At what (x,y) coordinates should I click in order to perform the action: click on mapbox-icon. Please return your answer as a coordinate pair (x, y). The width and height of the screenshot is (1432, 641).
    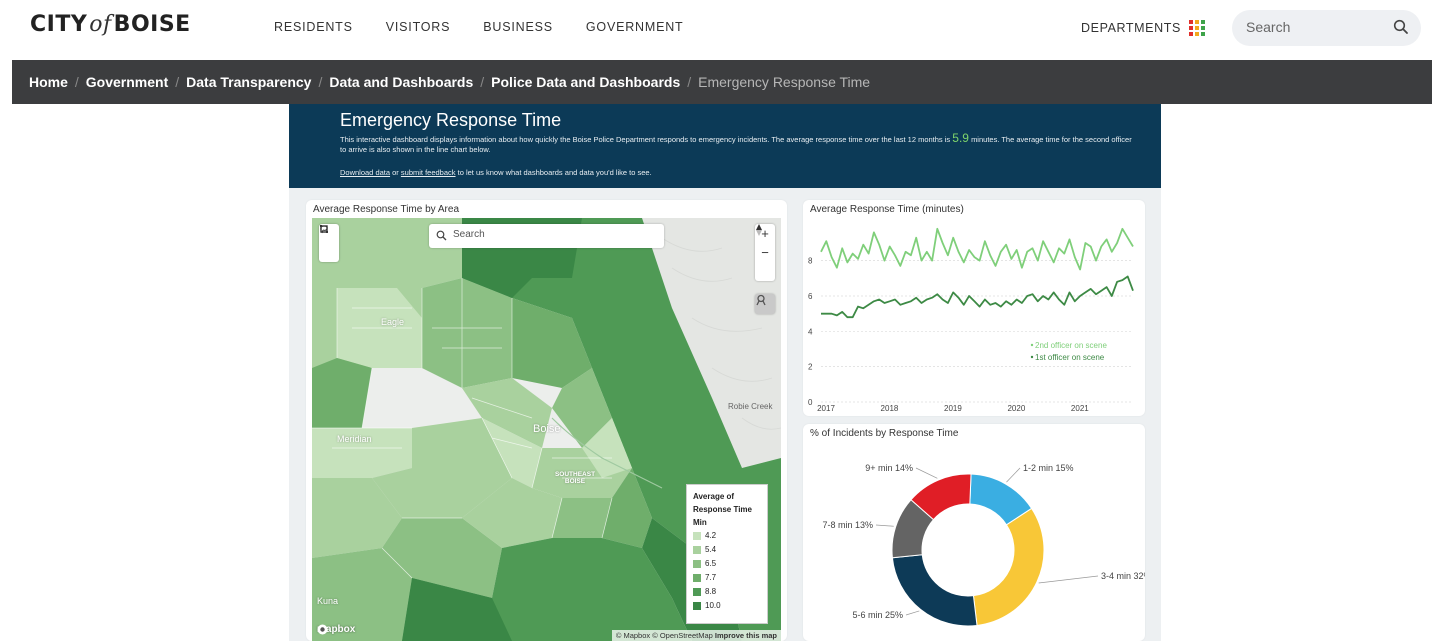
    Looking at the image, I should click on (322, 629).